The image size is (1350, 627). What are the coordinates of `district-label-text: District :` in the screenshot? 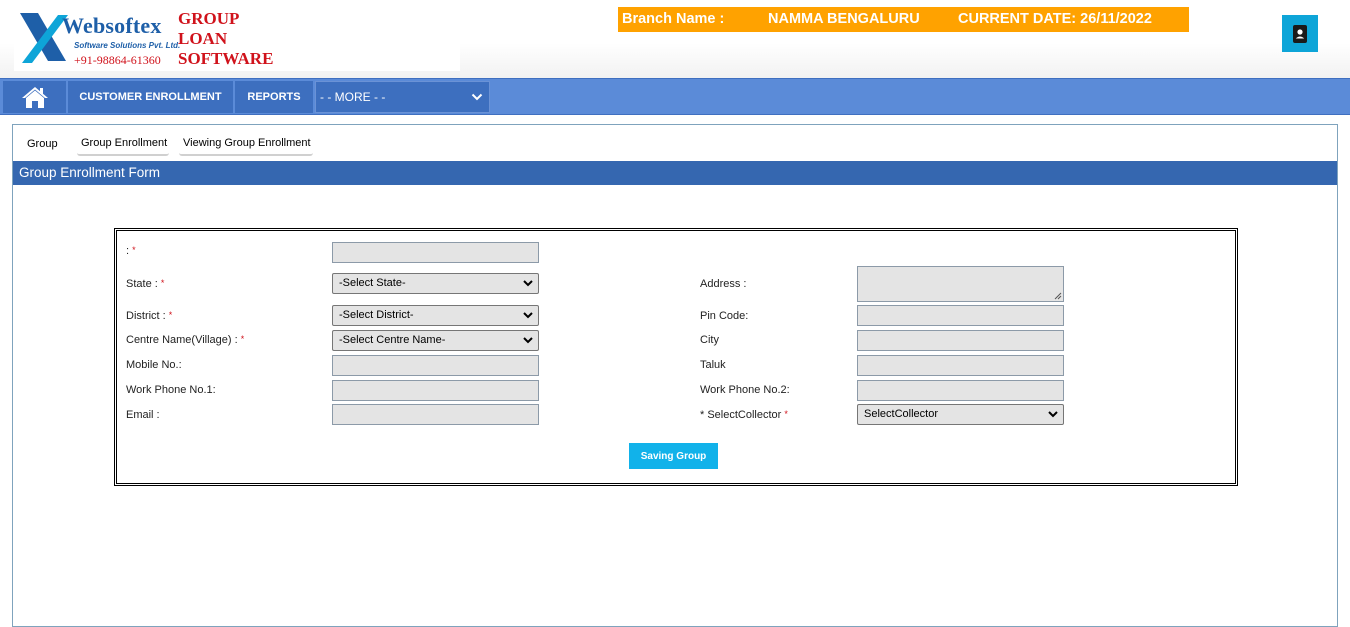 It's located at (146, 316).